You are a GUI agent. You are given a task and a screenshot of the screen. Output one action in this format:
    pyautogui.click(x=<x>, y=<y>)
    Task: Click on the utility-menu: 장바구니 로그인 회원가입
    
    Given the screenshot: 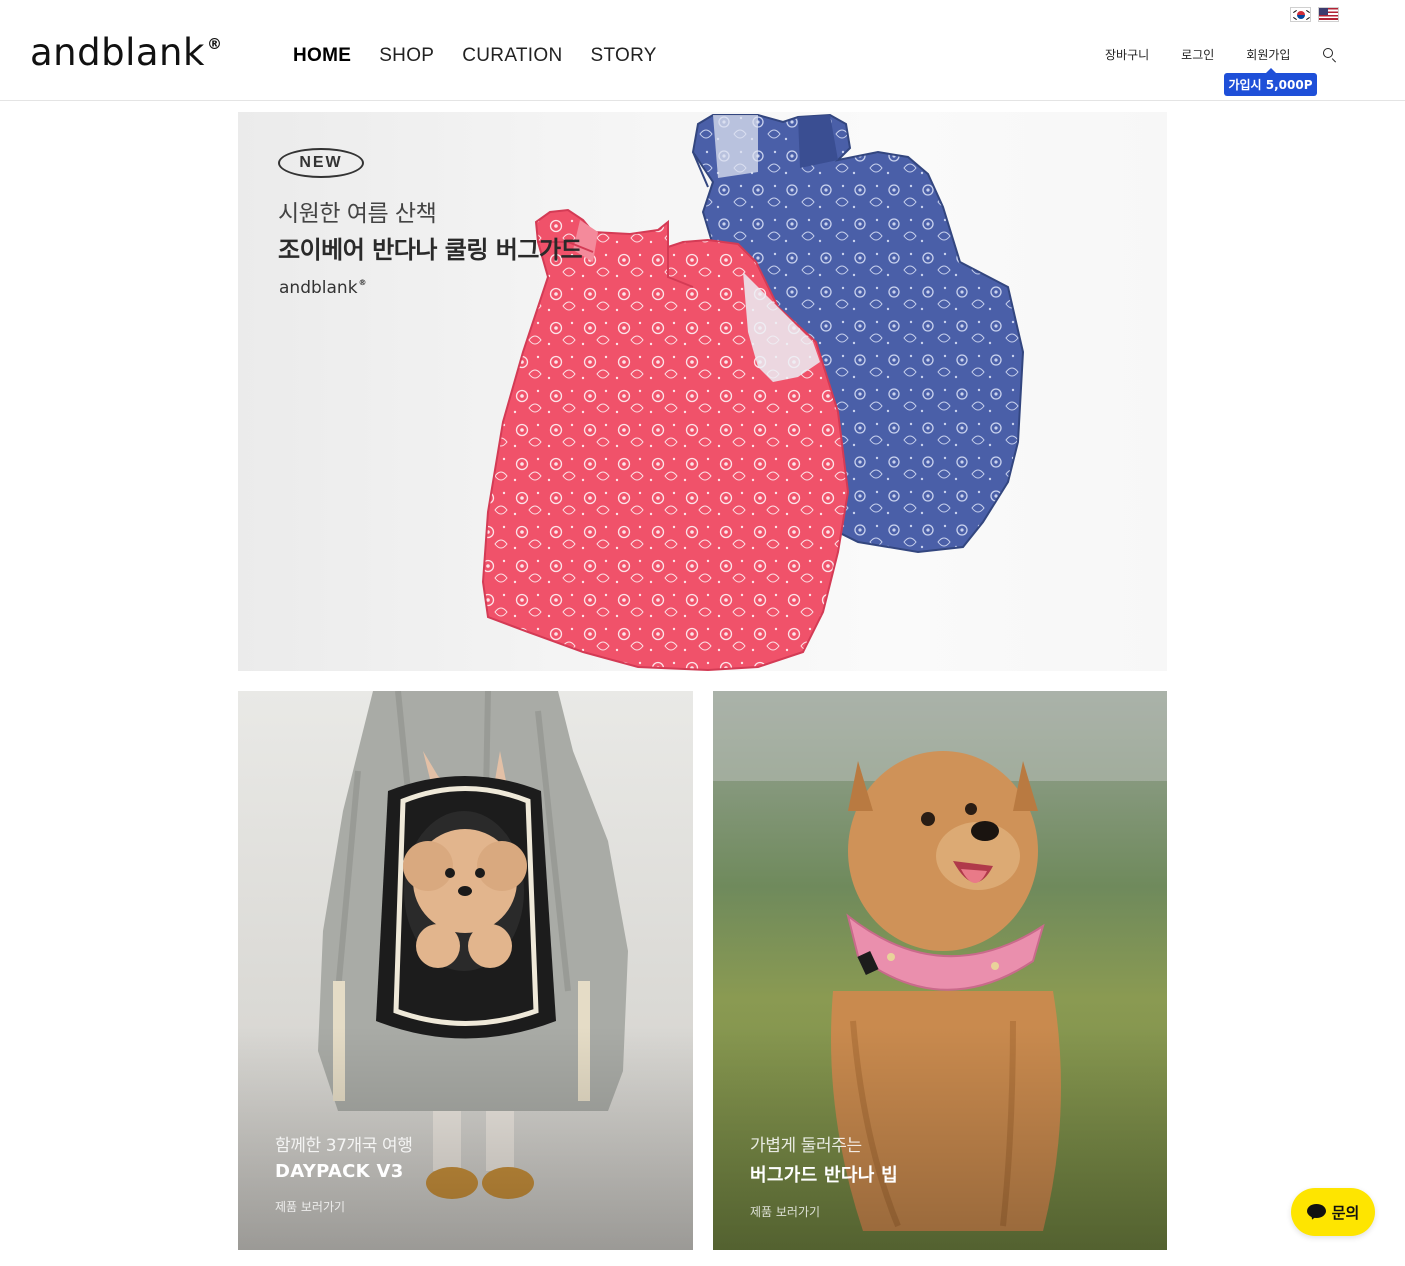 What is the action you would take?
    pyautogui.click(x=1221, y=54)
    